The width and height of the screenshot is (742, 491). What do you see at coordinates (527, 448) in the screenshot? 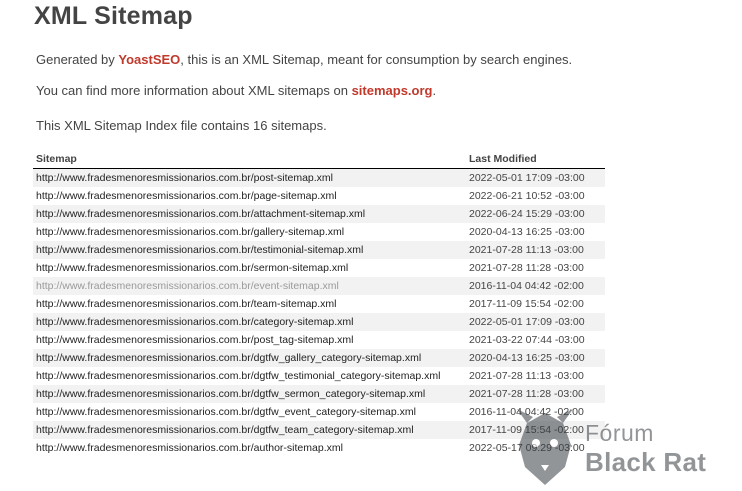
I see `last-modified-cell: 2022-05-17 09:29 -03:00` at bounding box center [527, 448].